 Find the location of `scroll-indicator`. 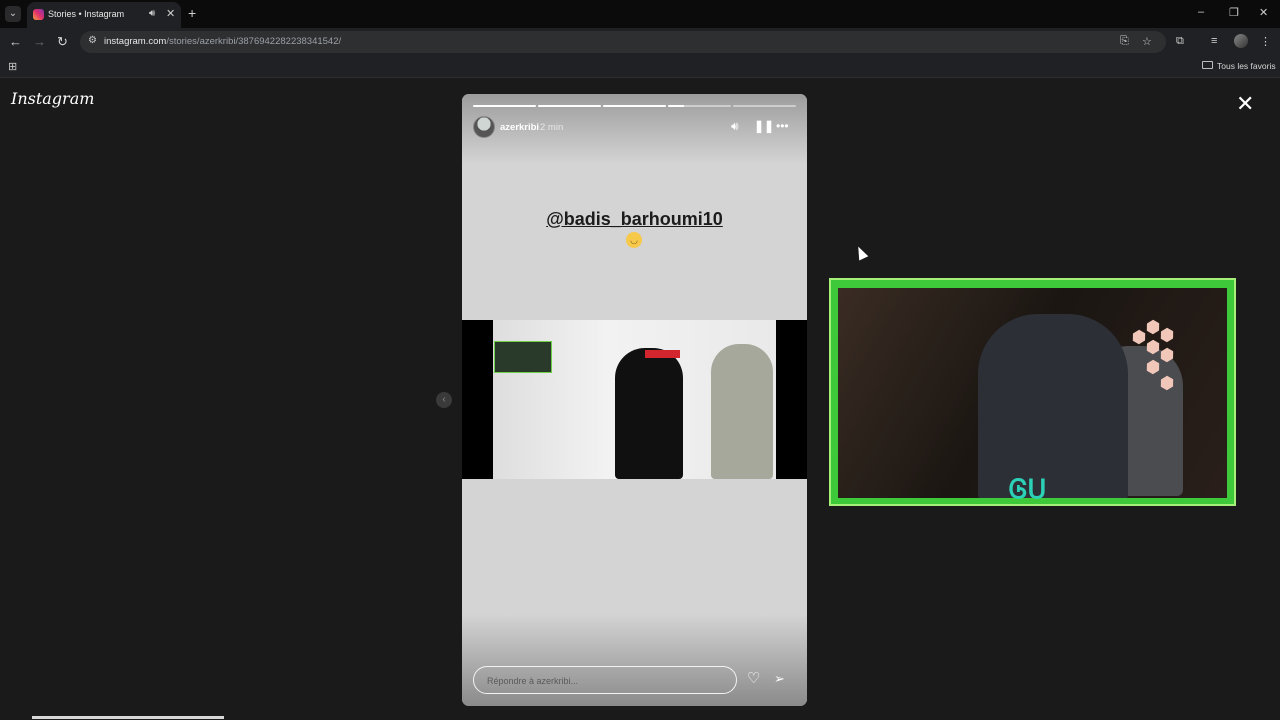

scroll-indicator is located at coordinates (128, 717).